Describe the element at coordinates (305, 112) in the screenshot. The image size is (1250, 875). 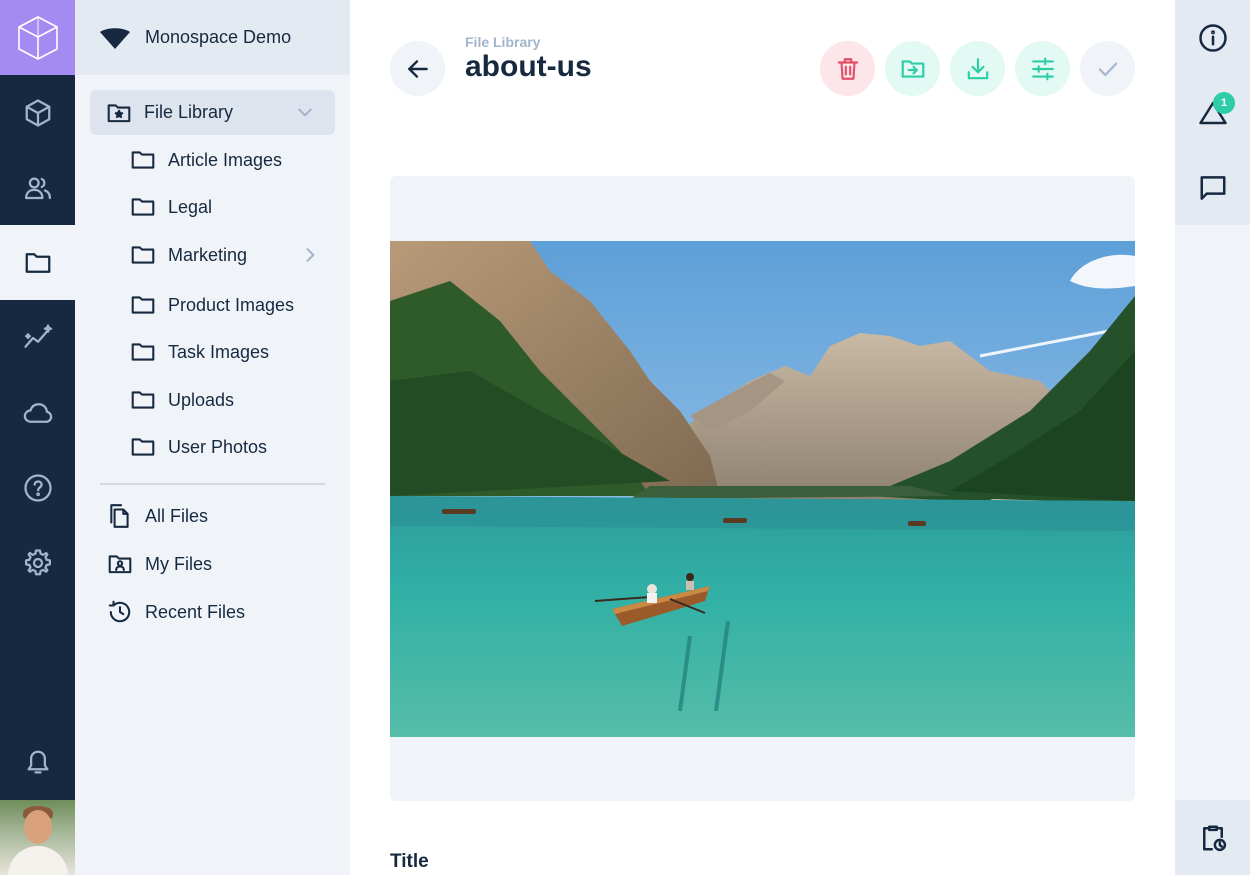
I see `chevron-down-icon` at that location.